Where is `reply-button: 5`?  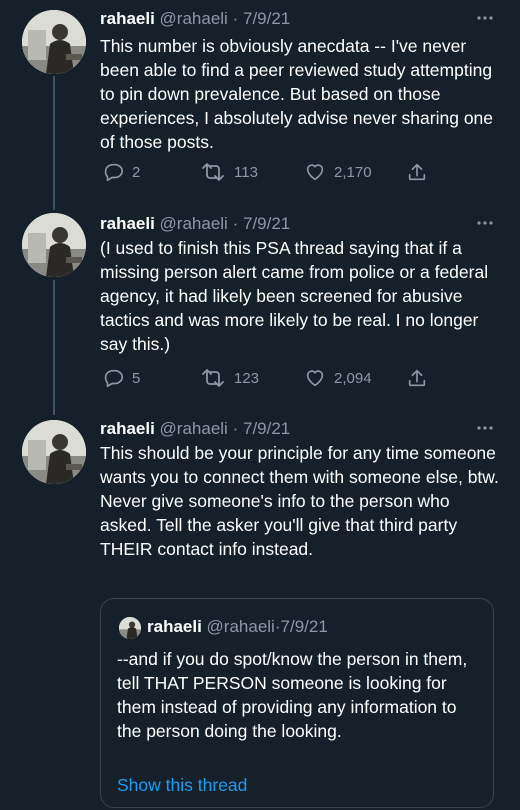 reply-button: 5 is located at coordinates (121, 378).